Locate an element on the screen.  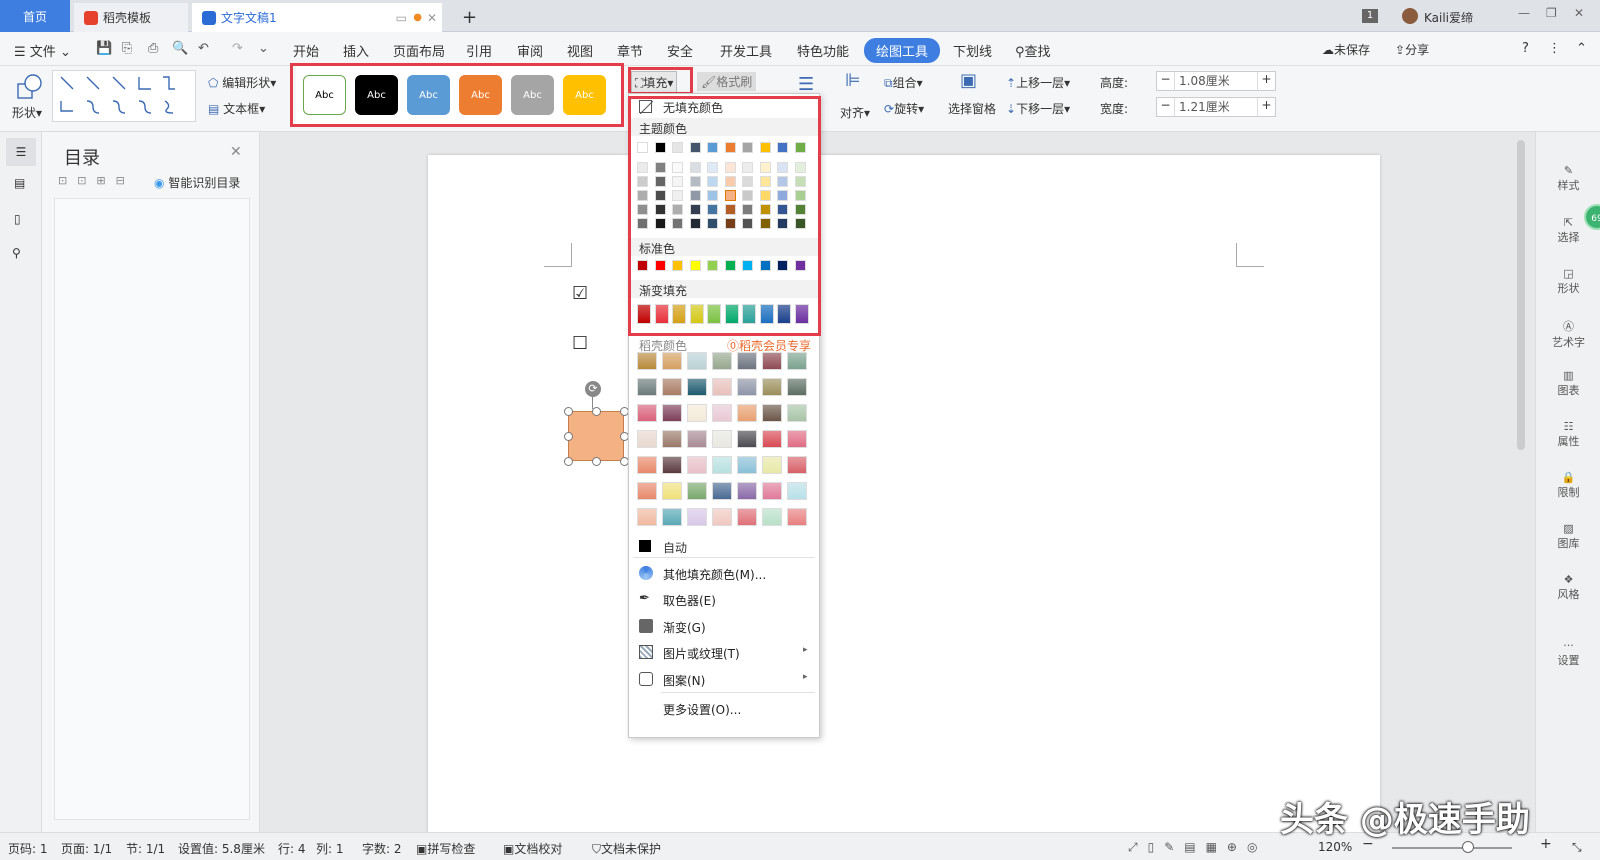
menu-security: 安全 is located at coordinates (680, 50).